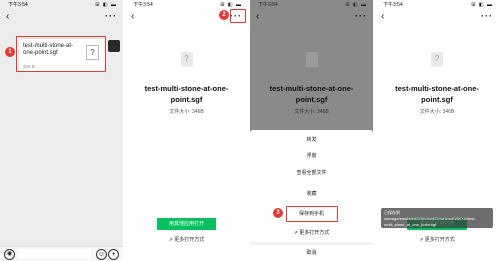  I want to click on step-badge: 1, so click(10, 52).